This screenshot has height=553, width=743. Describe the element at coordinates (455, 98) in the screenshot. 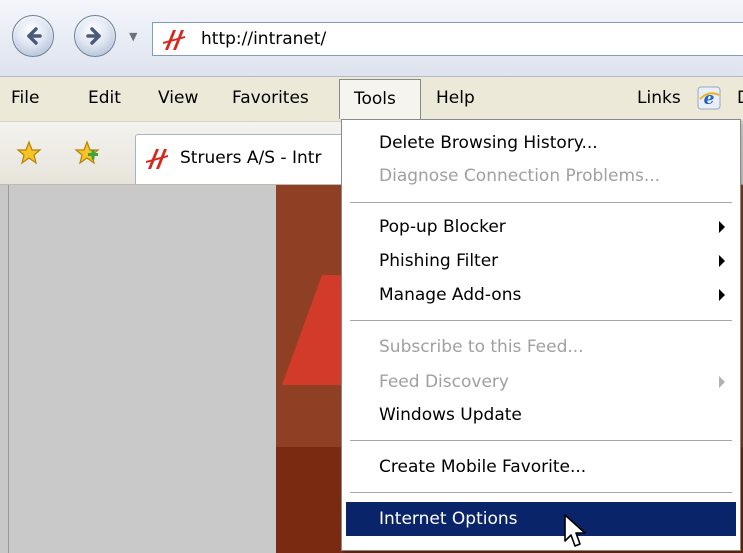

I see `menu-help: Help` at that location.